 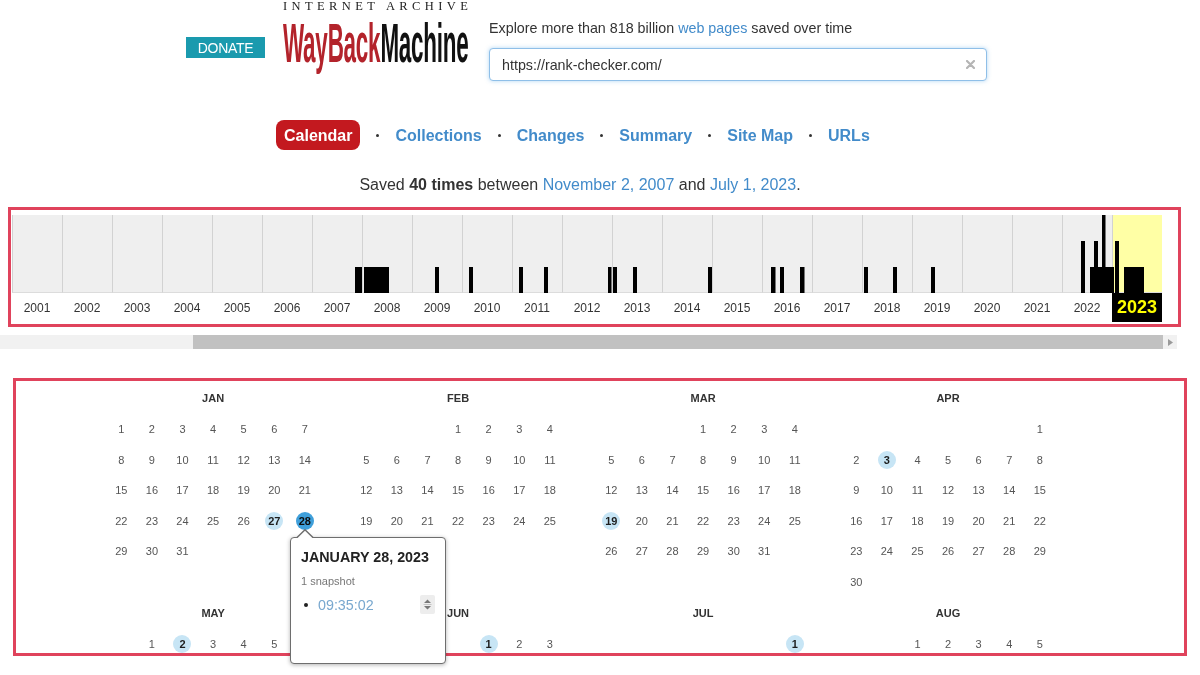 I want to click on year-label: 2009, so click(x=437, y=307).